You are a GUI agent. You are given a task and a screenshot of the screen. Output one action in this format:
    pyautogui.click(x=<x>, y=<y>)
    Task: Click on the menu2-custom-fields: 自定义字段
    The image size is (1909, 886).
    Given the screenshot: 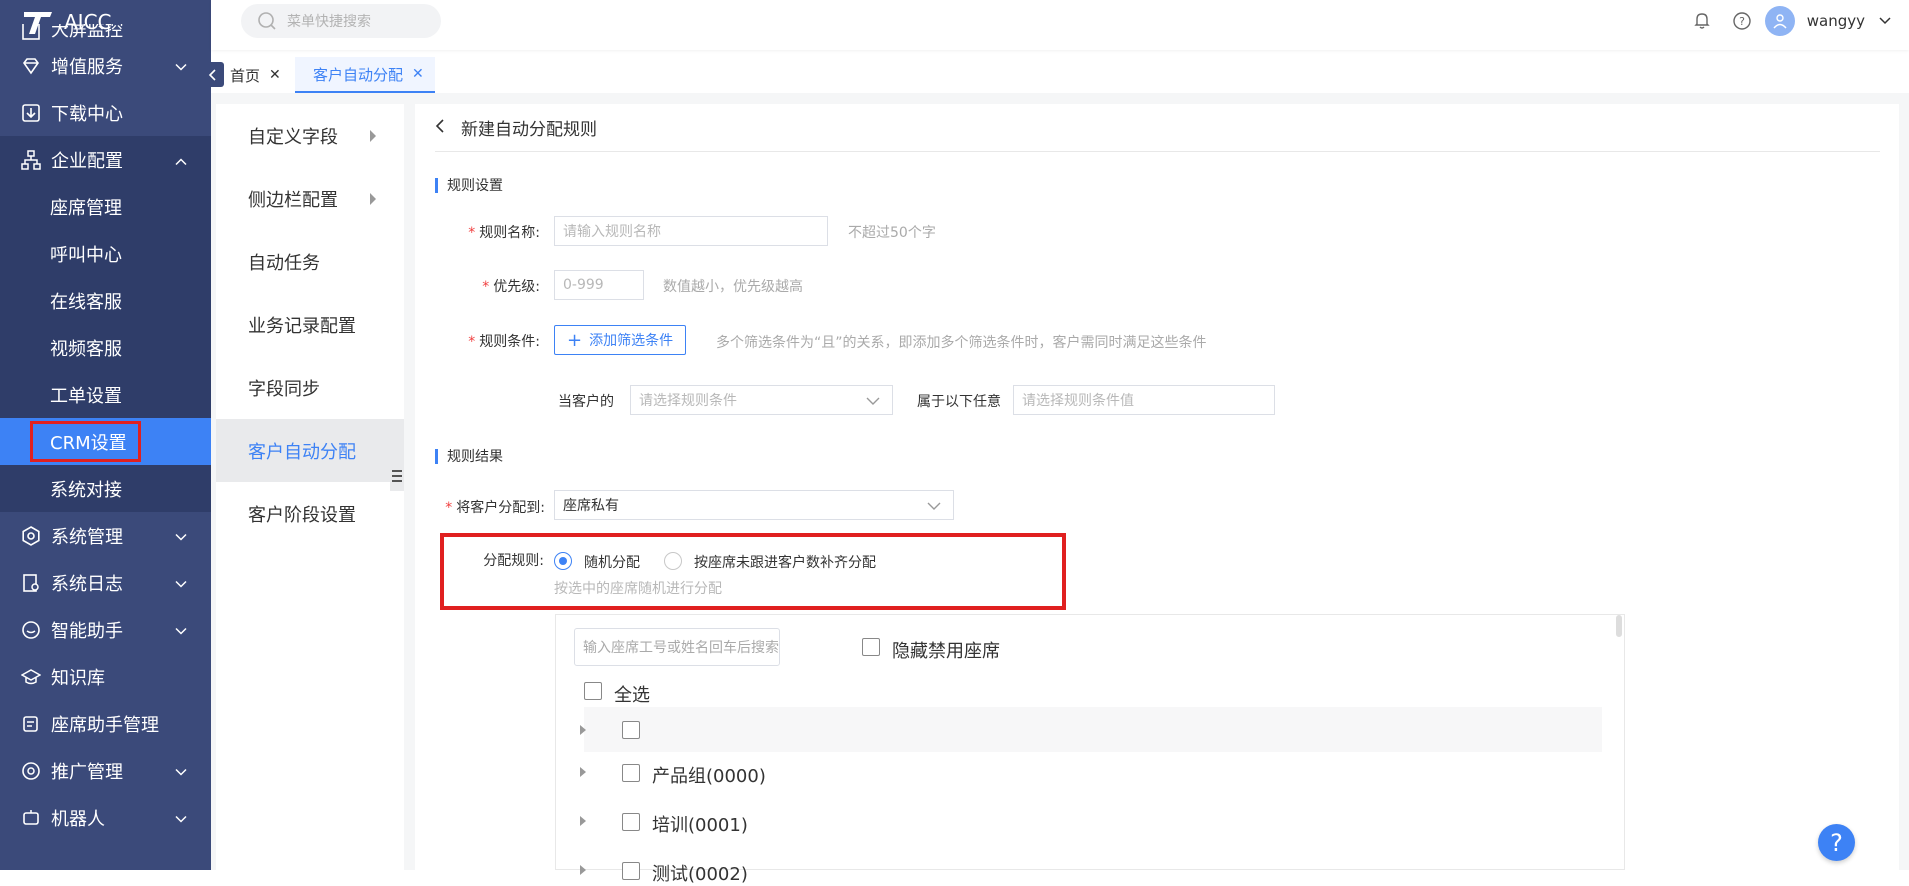 What is the action you would take?
    pyautogui.click(x=310, y=135)
    